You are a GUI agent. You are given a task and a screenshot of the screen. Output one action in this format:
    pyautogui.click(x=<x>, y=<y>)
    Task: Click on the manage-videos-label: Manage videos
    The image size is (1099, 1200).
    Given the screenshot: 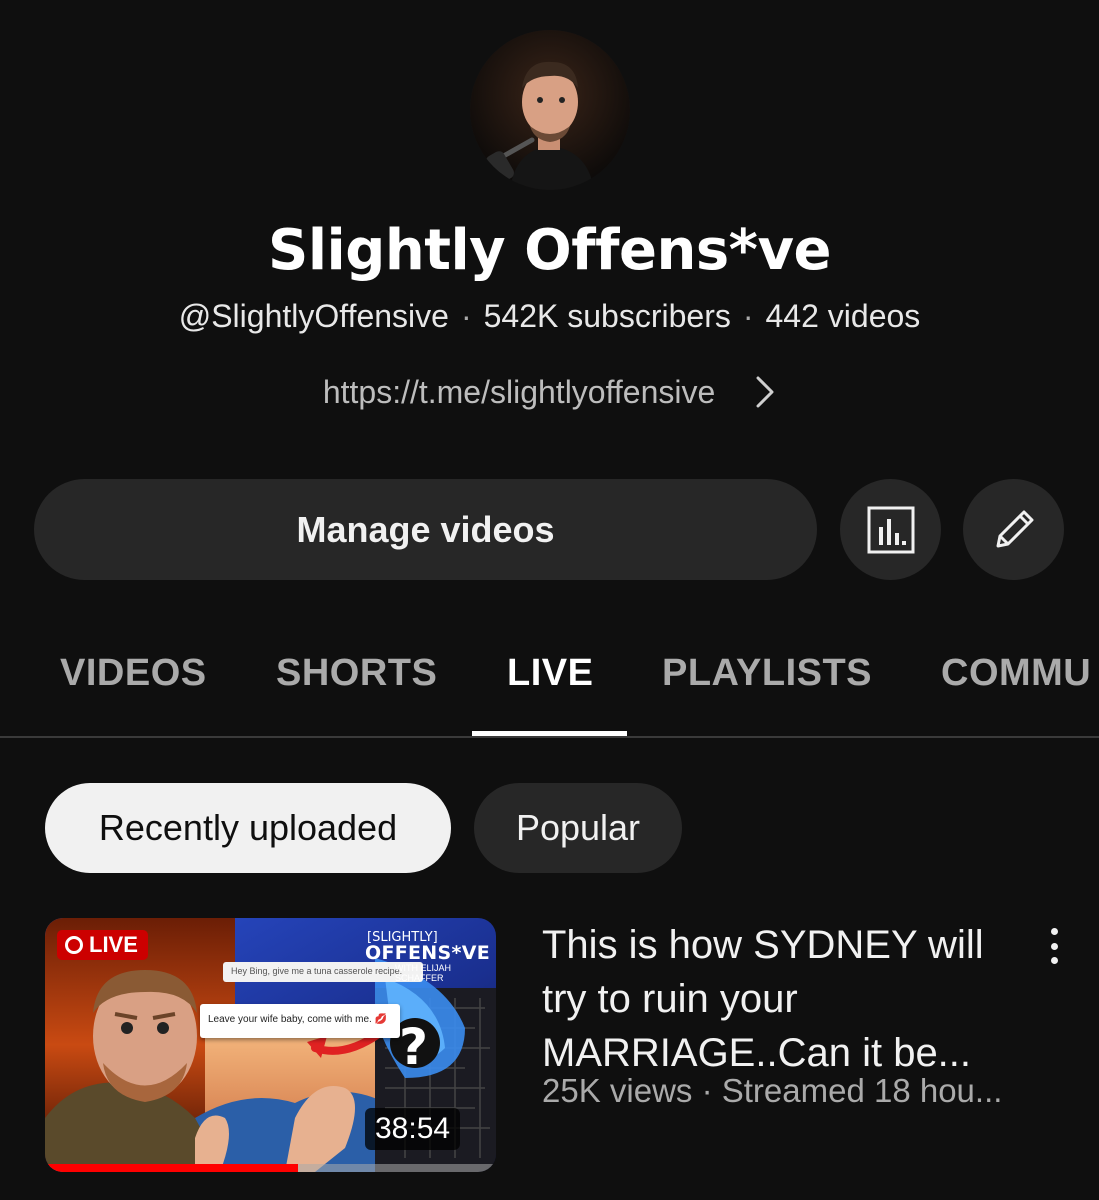 What is the action you would take?
    pyautogui.click(x=425, y=529)
    